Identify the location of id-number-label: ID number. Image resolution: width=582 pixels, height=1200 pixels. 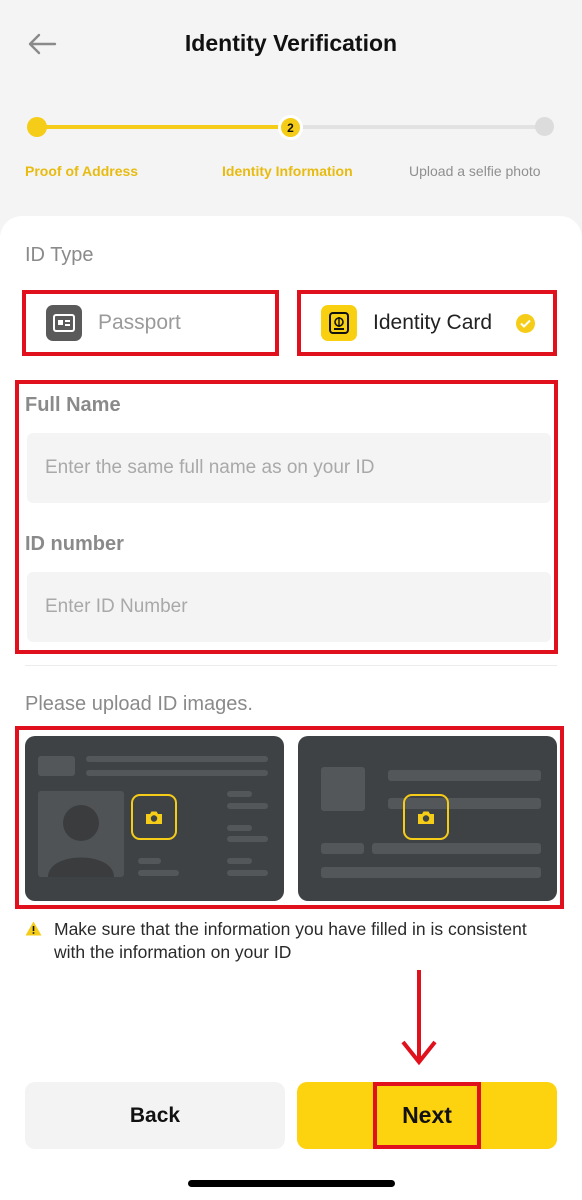
(74, 544).